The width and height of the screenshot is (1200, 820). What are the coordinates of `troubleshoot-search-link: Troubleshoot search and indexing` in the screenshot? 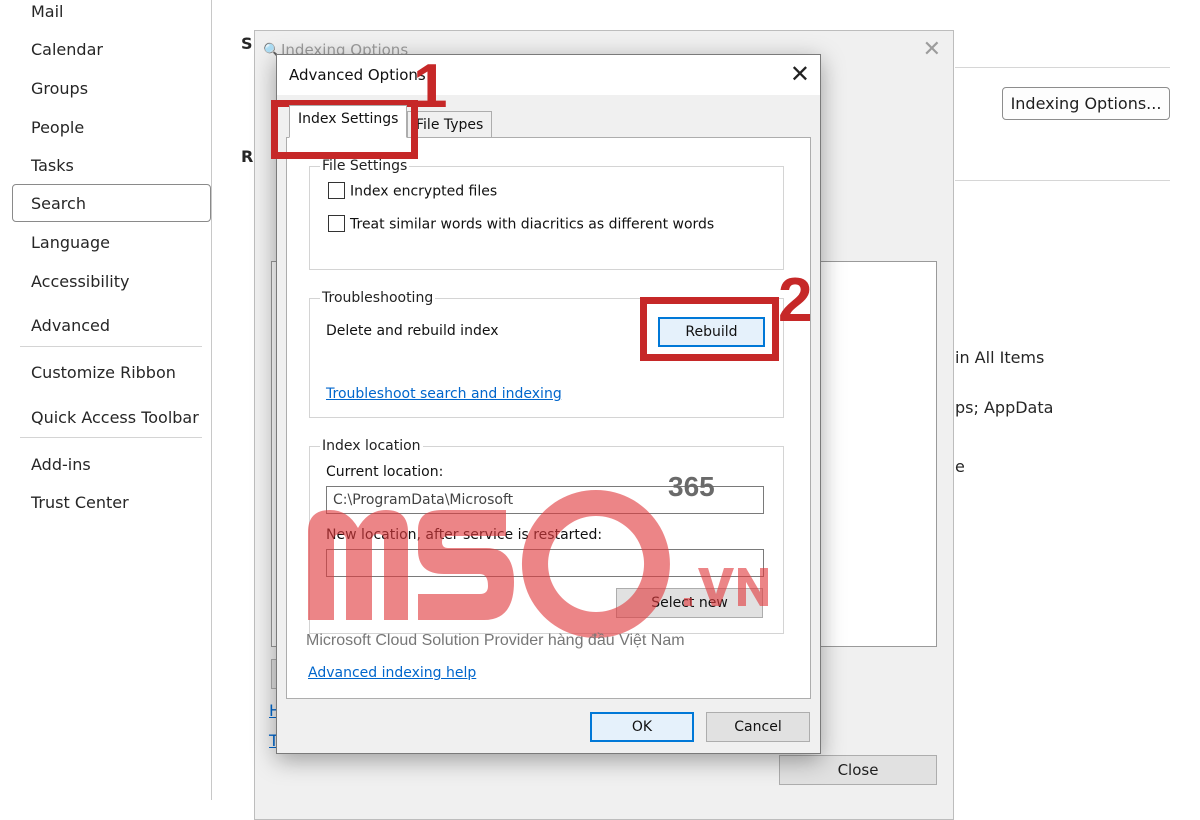 It's located at (444, 394).